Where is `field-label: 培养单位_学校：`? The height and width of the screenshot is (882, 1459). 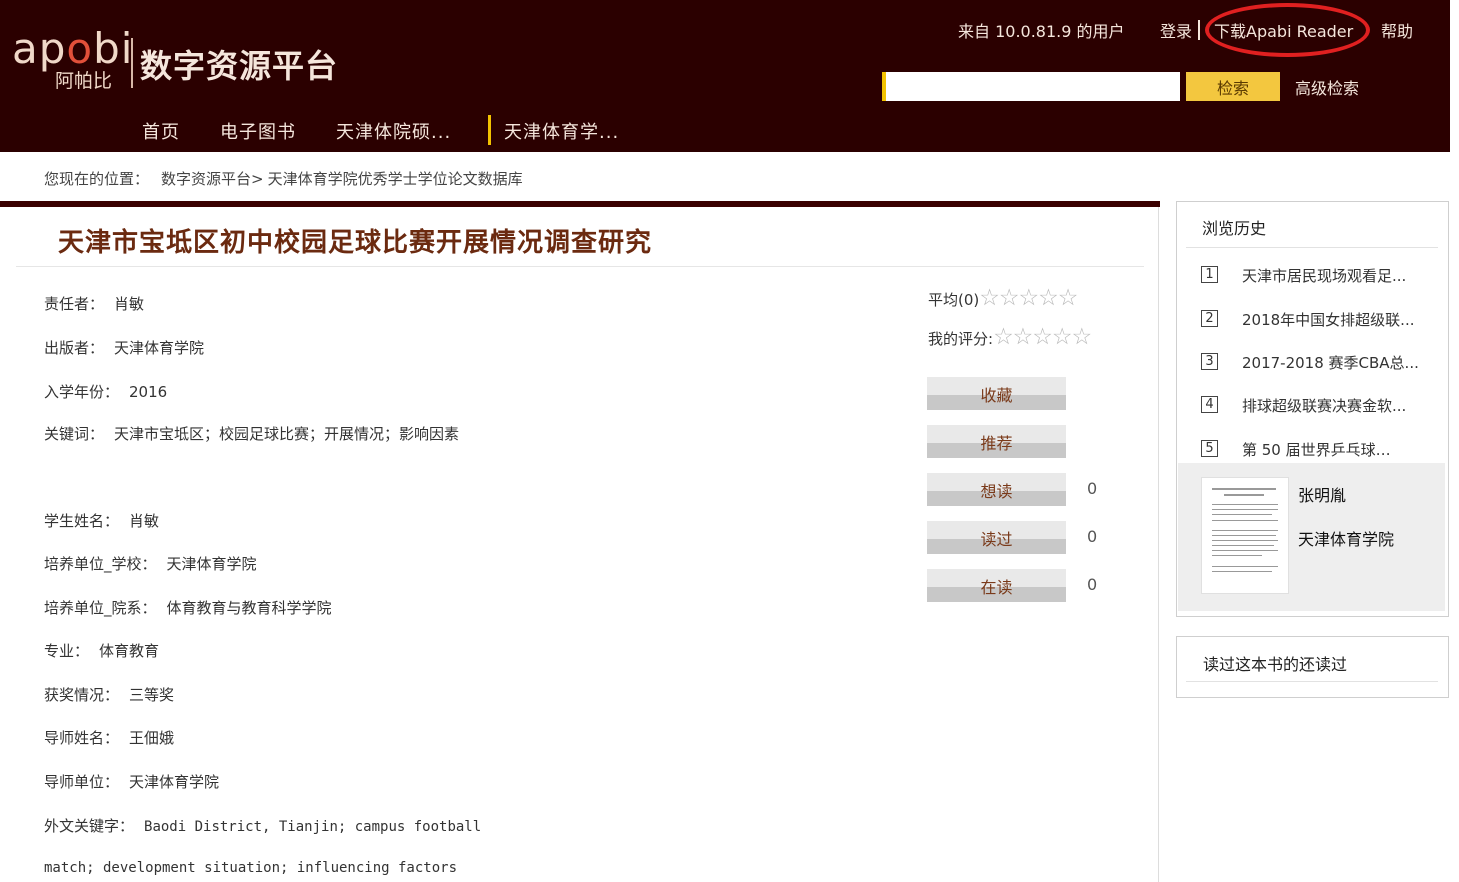
field-label: 培养单位_学校： is located at coordinates (100, 564).